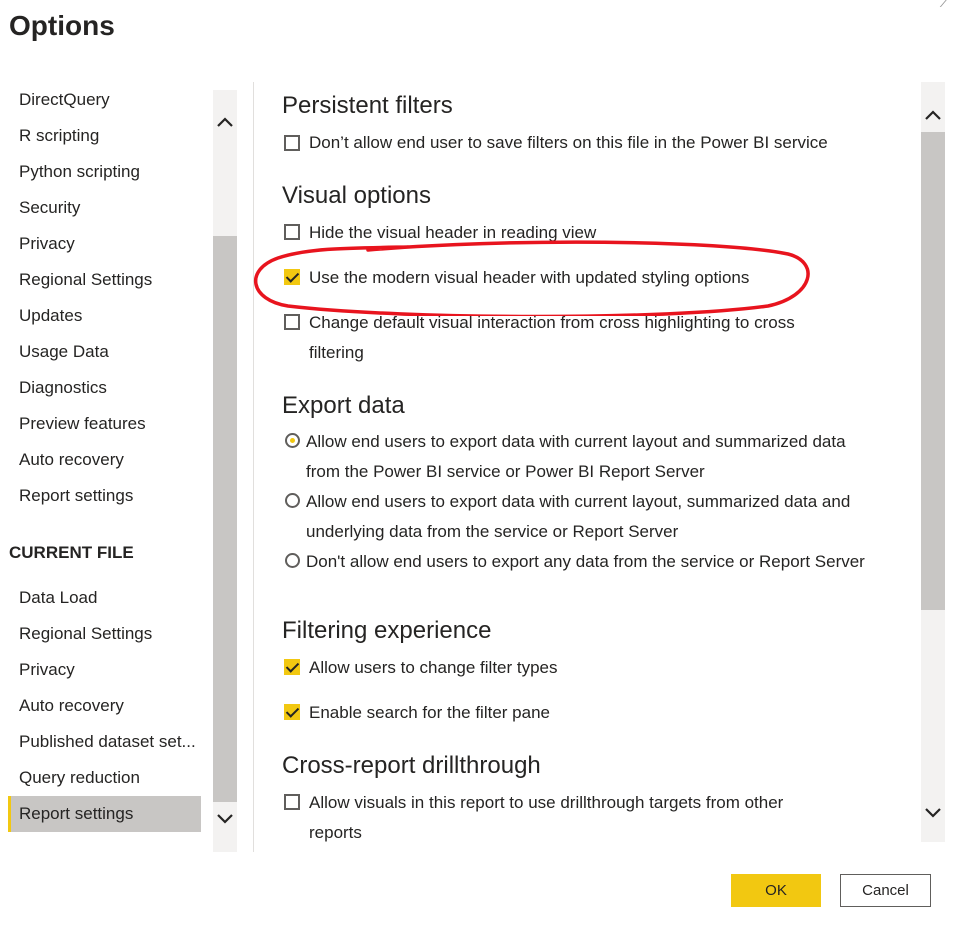 This screenshot has height=927, width=955. What do you see at coordinates (945, 5) in the screenshot?
I see `close-corner-mark: ⟋` at bounding box center [945, 5].